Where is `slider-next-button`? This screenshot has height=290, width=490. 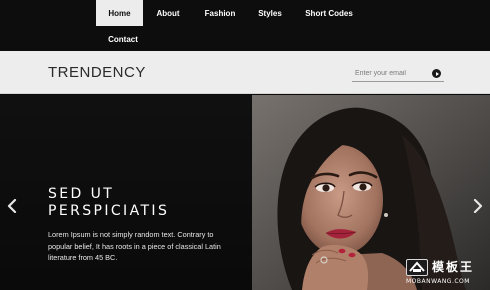 slider-next-button is located at coordinates (478, 206).